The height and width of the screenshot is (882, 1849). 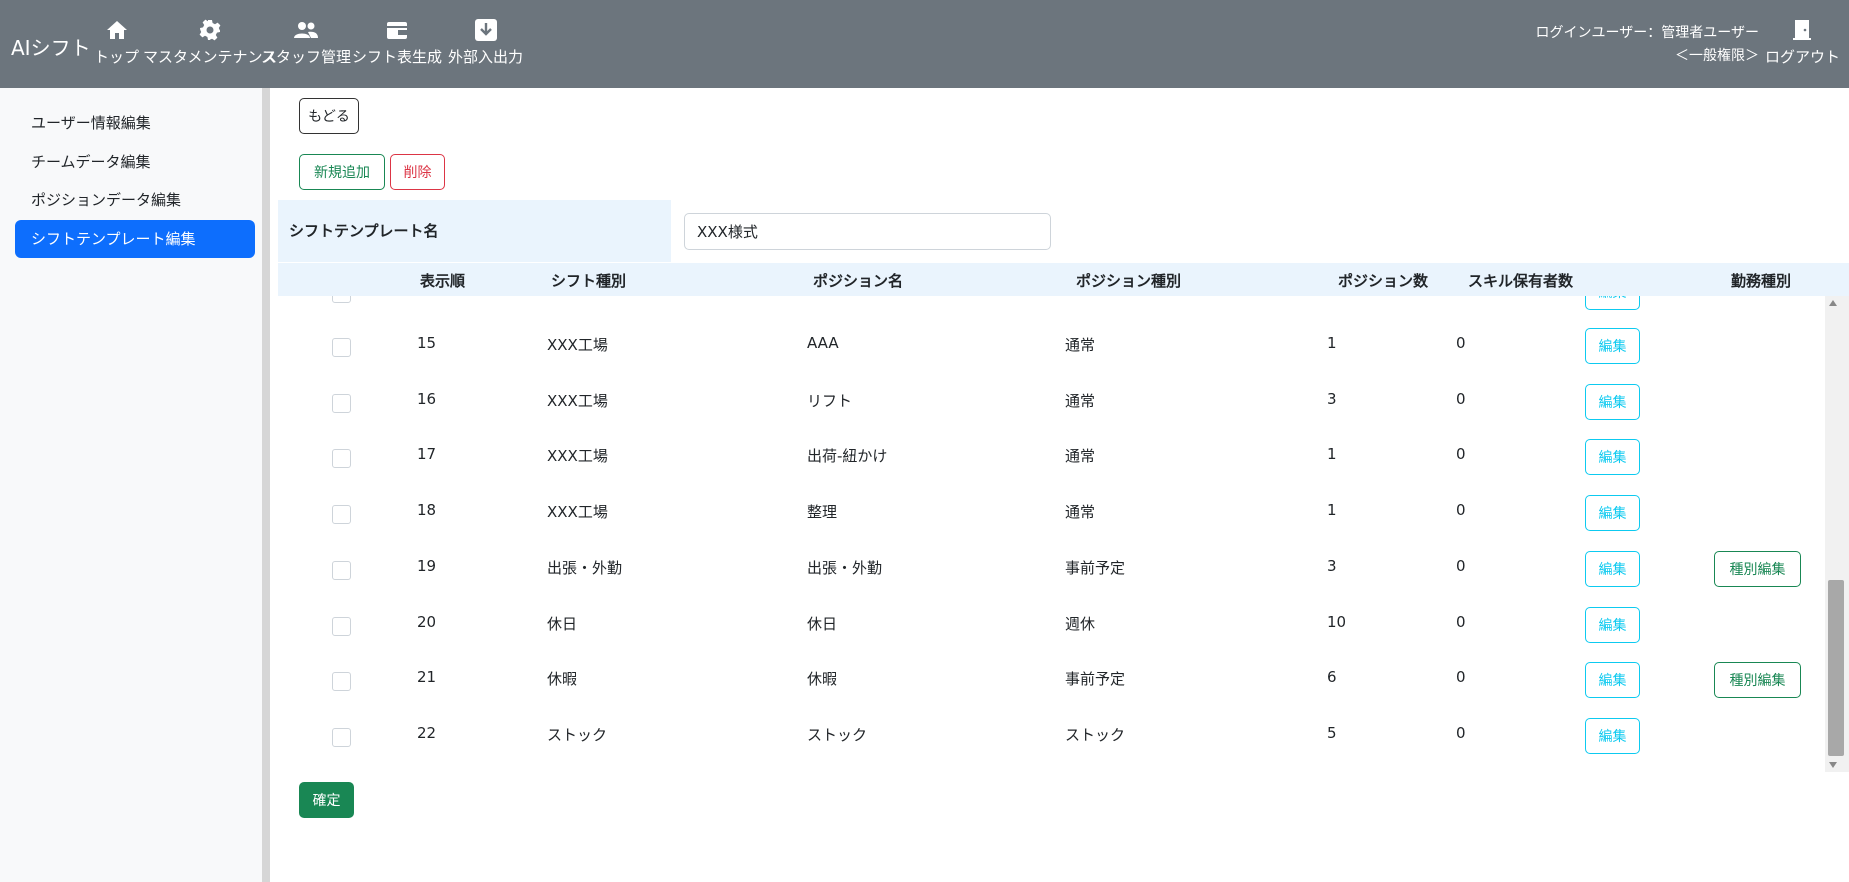 What do you see at coordinates (577, 512) in the screenshot?
I see `cell-shift-type: XXX工場` at bounding box center [577, 512].